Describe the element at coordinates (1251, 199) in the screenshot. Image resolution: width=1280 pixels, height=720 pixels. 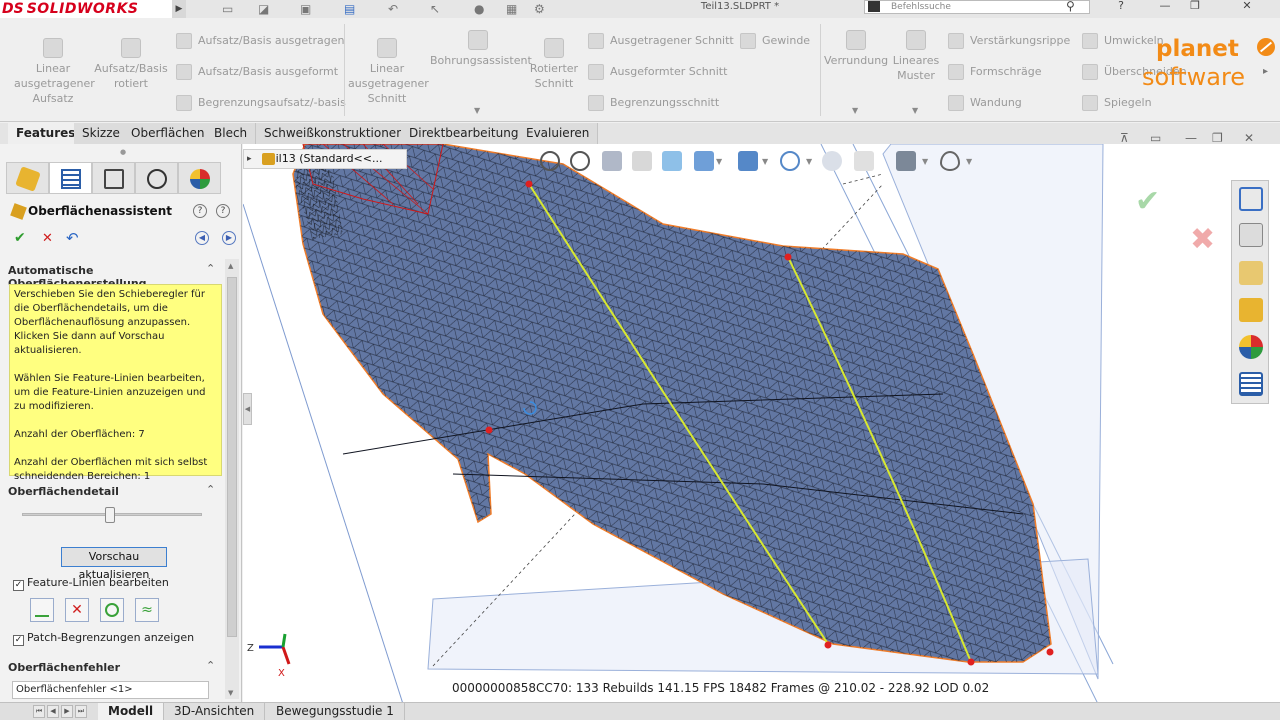
I see `home-icon` at that location.